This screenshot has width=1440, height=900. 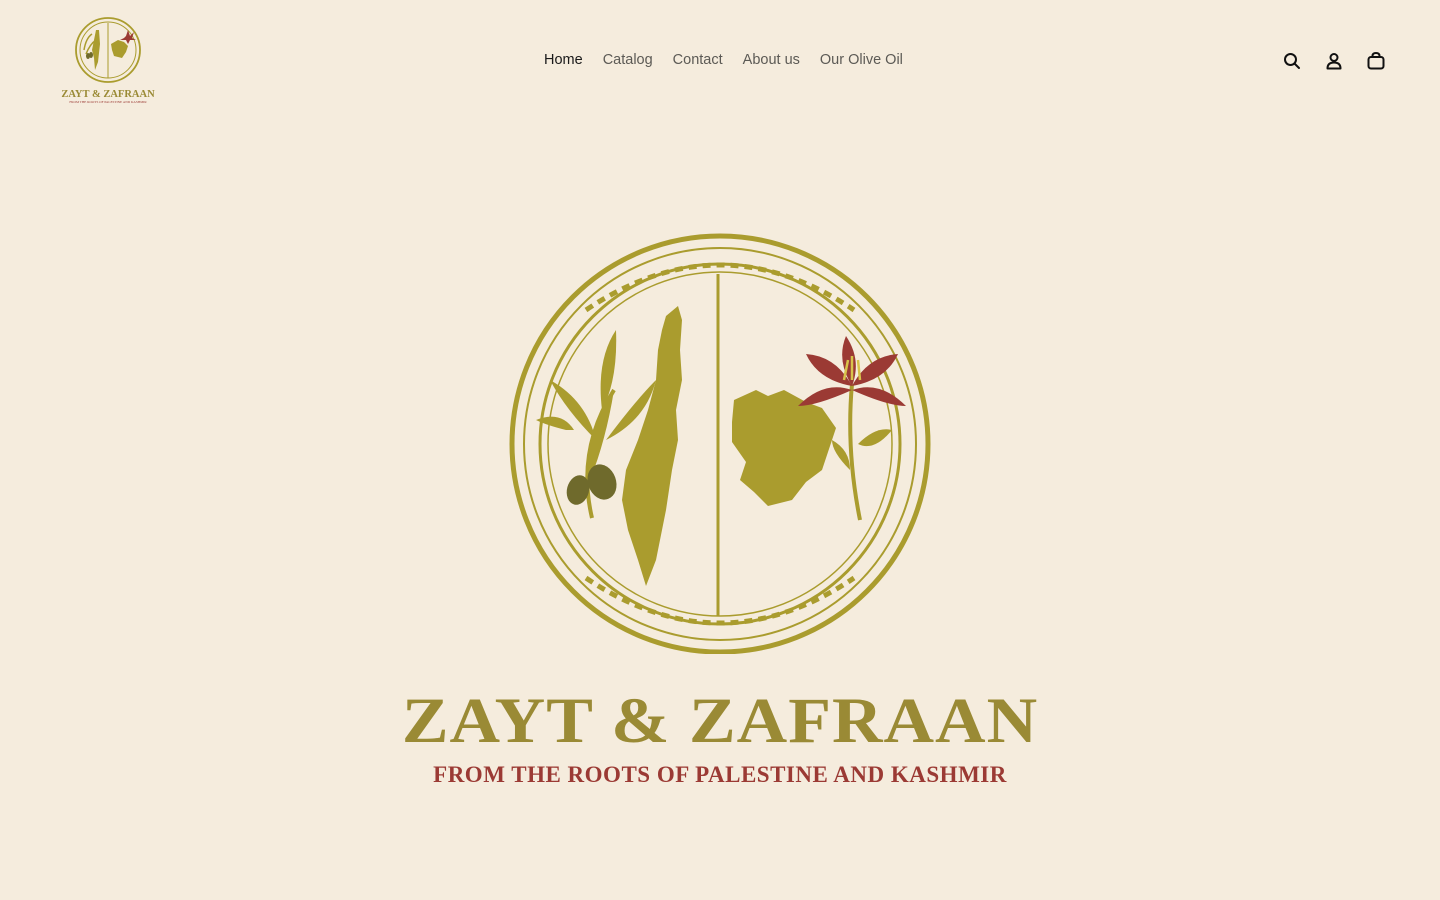 What do you see at coordinates (720, 721) in the screenshot?
I see `brand-title: ZAYT & ZAFRAAN` at bounding box center [720, 721].